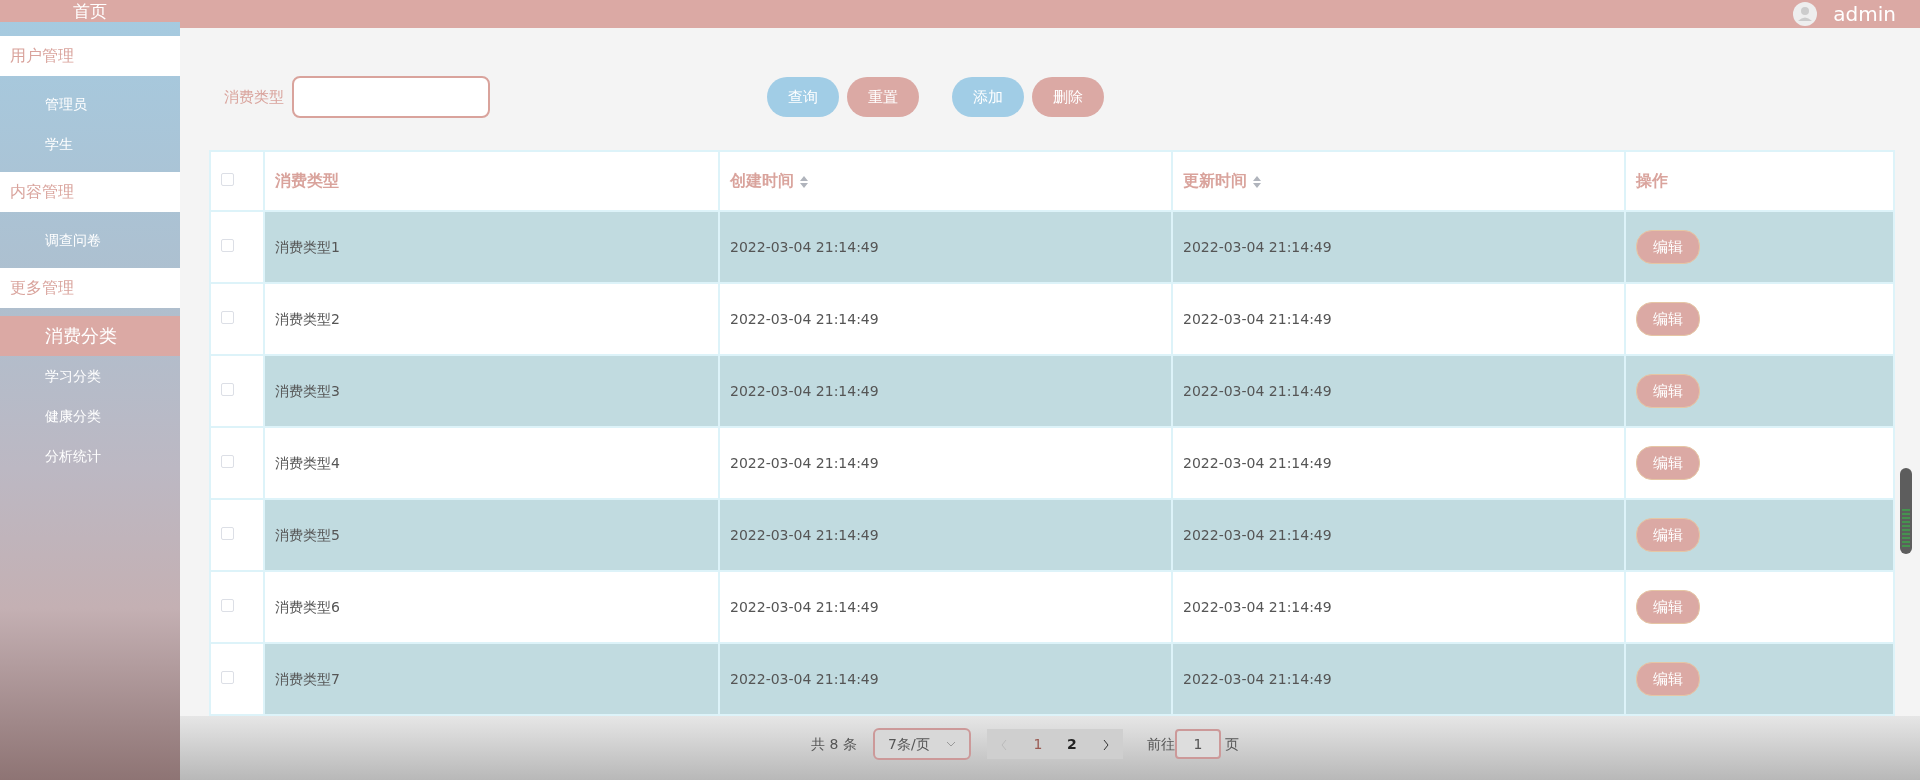  I want to click on total-count: 共 8 条, so click(834, 744).